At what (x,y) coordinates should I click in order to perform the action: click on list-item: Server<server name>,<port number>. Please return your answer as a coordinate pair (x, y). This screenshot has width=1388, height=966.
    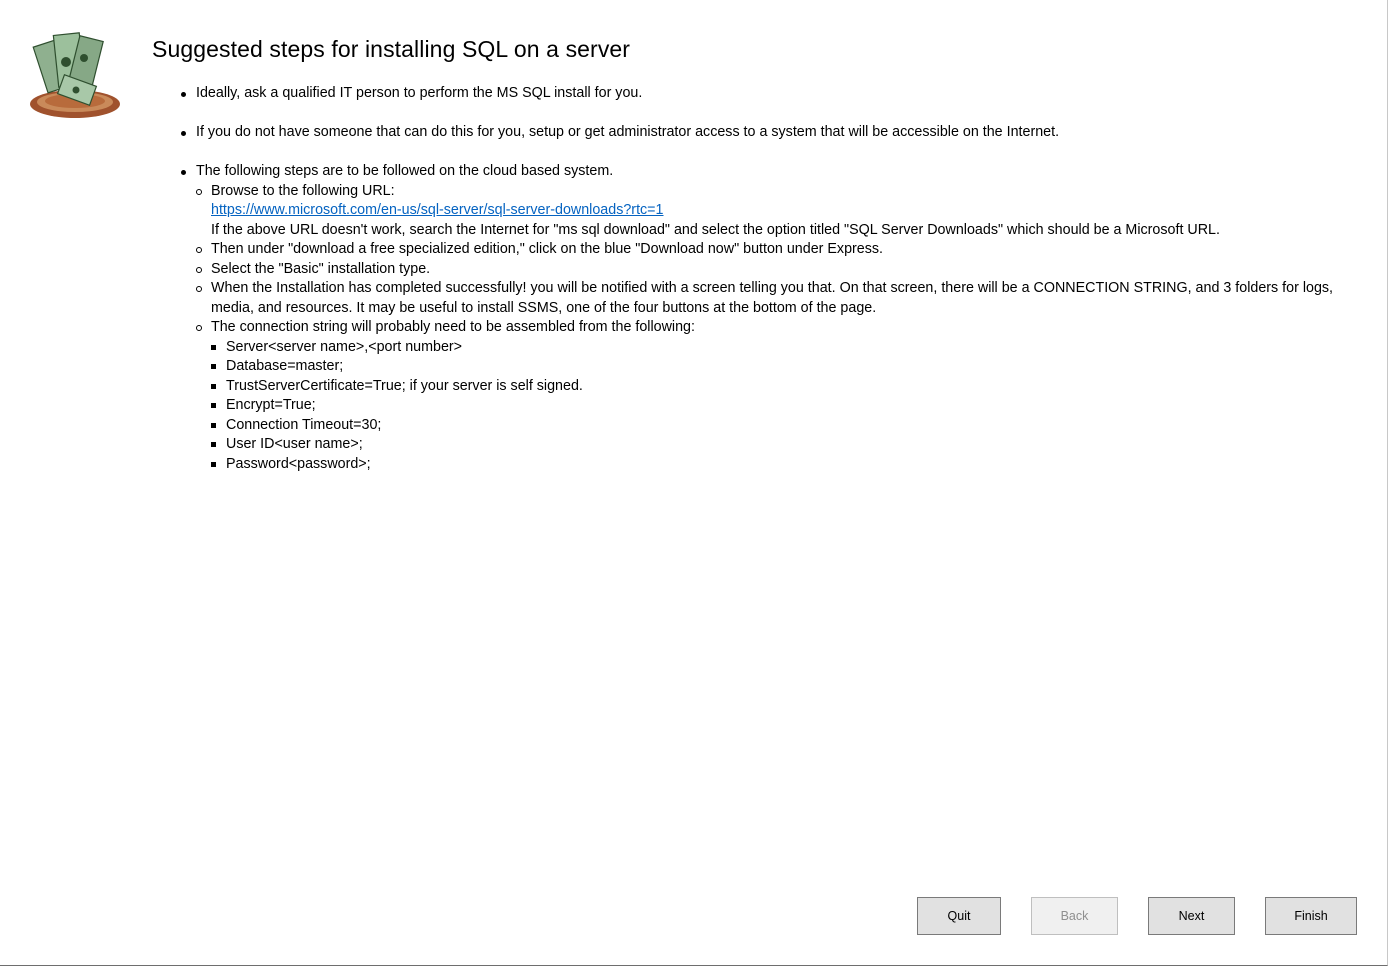
    Looking at the image, I should click on (781, 348).